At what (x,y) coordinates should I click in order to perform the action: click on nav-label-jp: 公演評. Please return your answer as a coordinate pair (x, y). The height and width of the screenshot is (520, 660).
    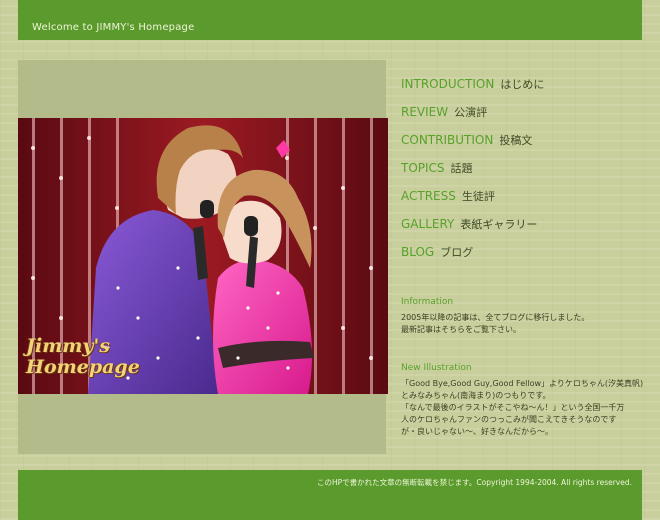
    Looking at the image, I should click on (471, 112).